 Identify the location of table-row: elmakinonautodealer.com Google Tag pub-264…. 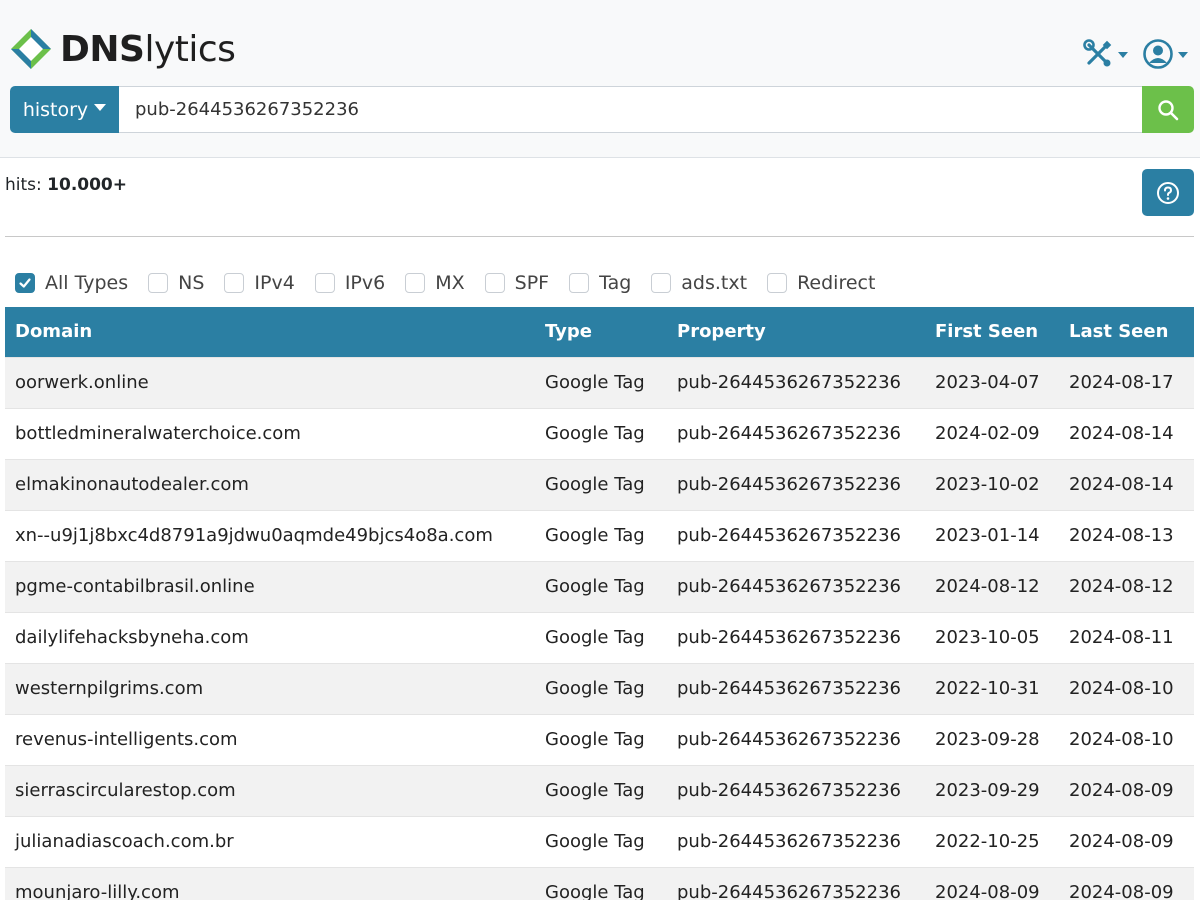
(599, 484).